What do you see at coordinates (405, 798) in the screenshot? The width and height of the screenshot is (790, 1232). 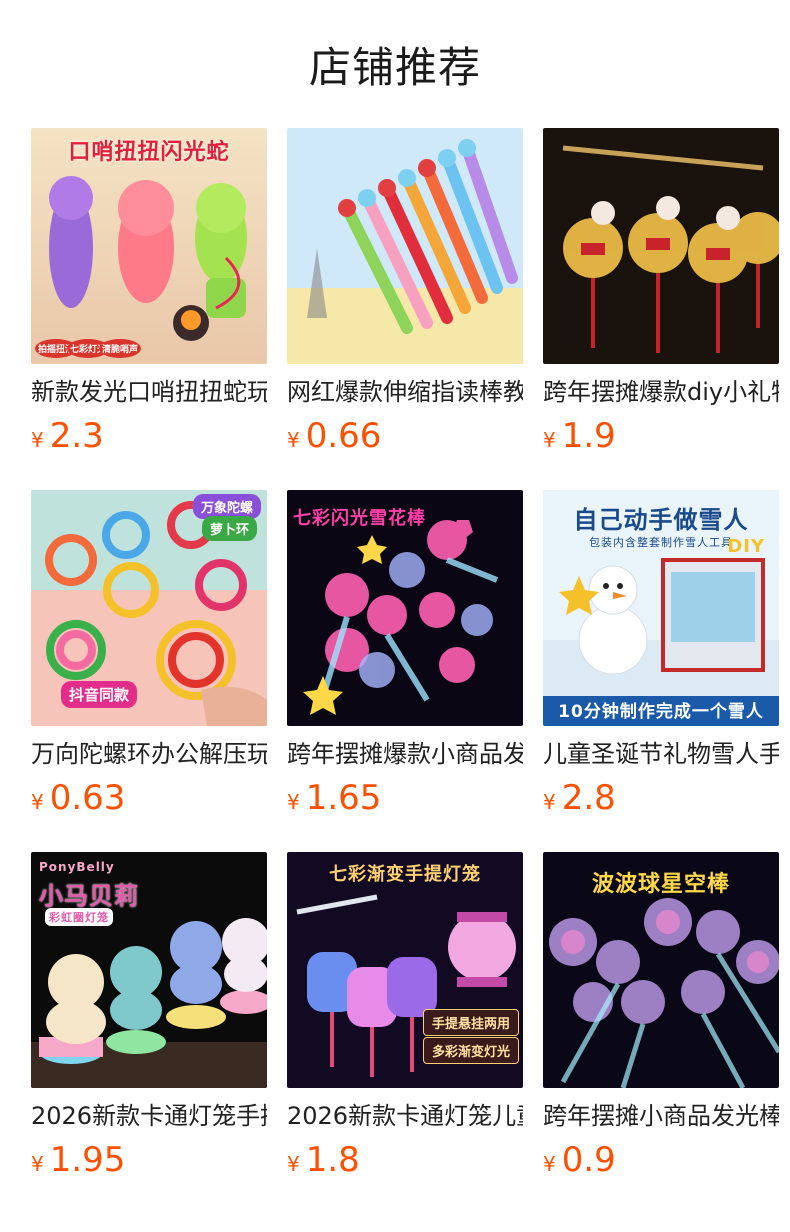 I see `product-price: ¥1.65` at bounding box center [405, 798].